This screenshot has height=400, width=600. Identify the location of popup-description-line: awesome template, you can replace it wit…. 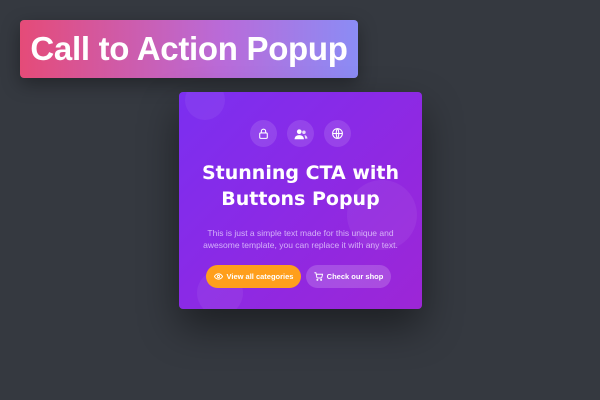
(300, 245).